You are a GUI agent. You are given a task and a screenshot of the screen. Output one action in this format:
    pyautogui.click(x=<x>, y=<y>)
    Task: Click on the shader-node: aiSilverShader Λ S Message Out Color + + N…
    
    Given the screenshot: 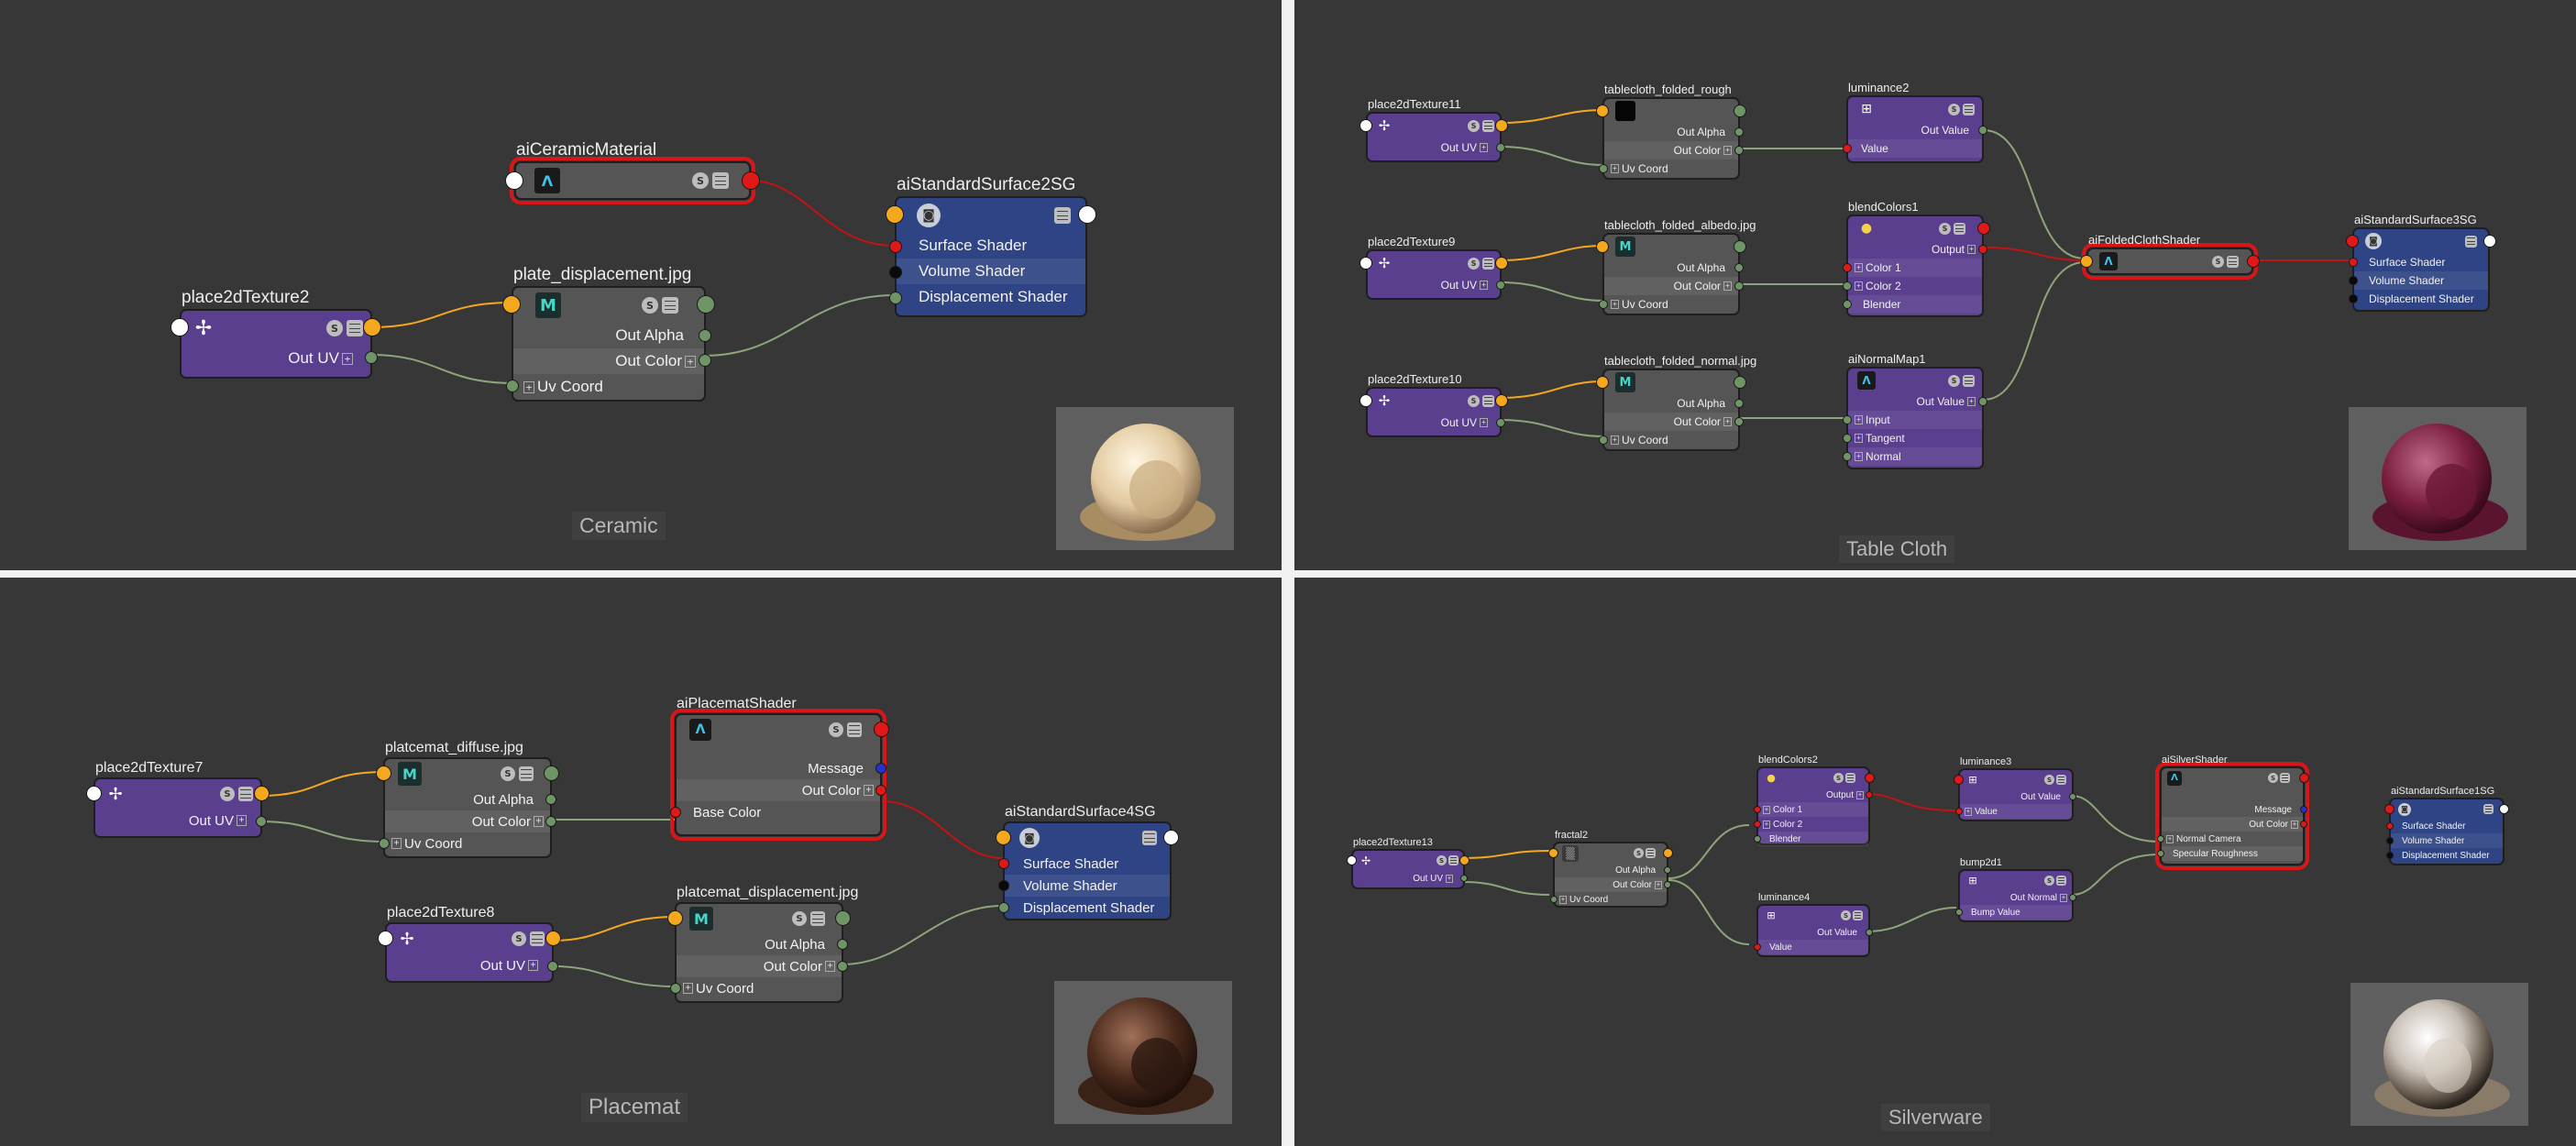 What is the action you would take?
    pyautogui.click(x=2232, y=812)
    